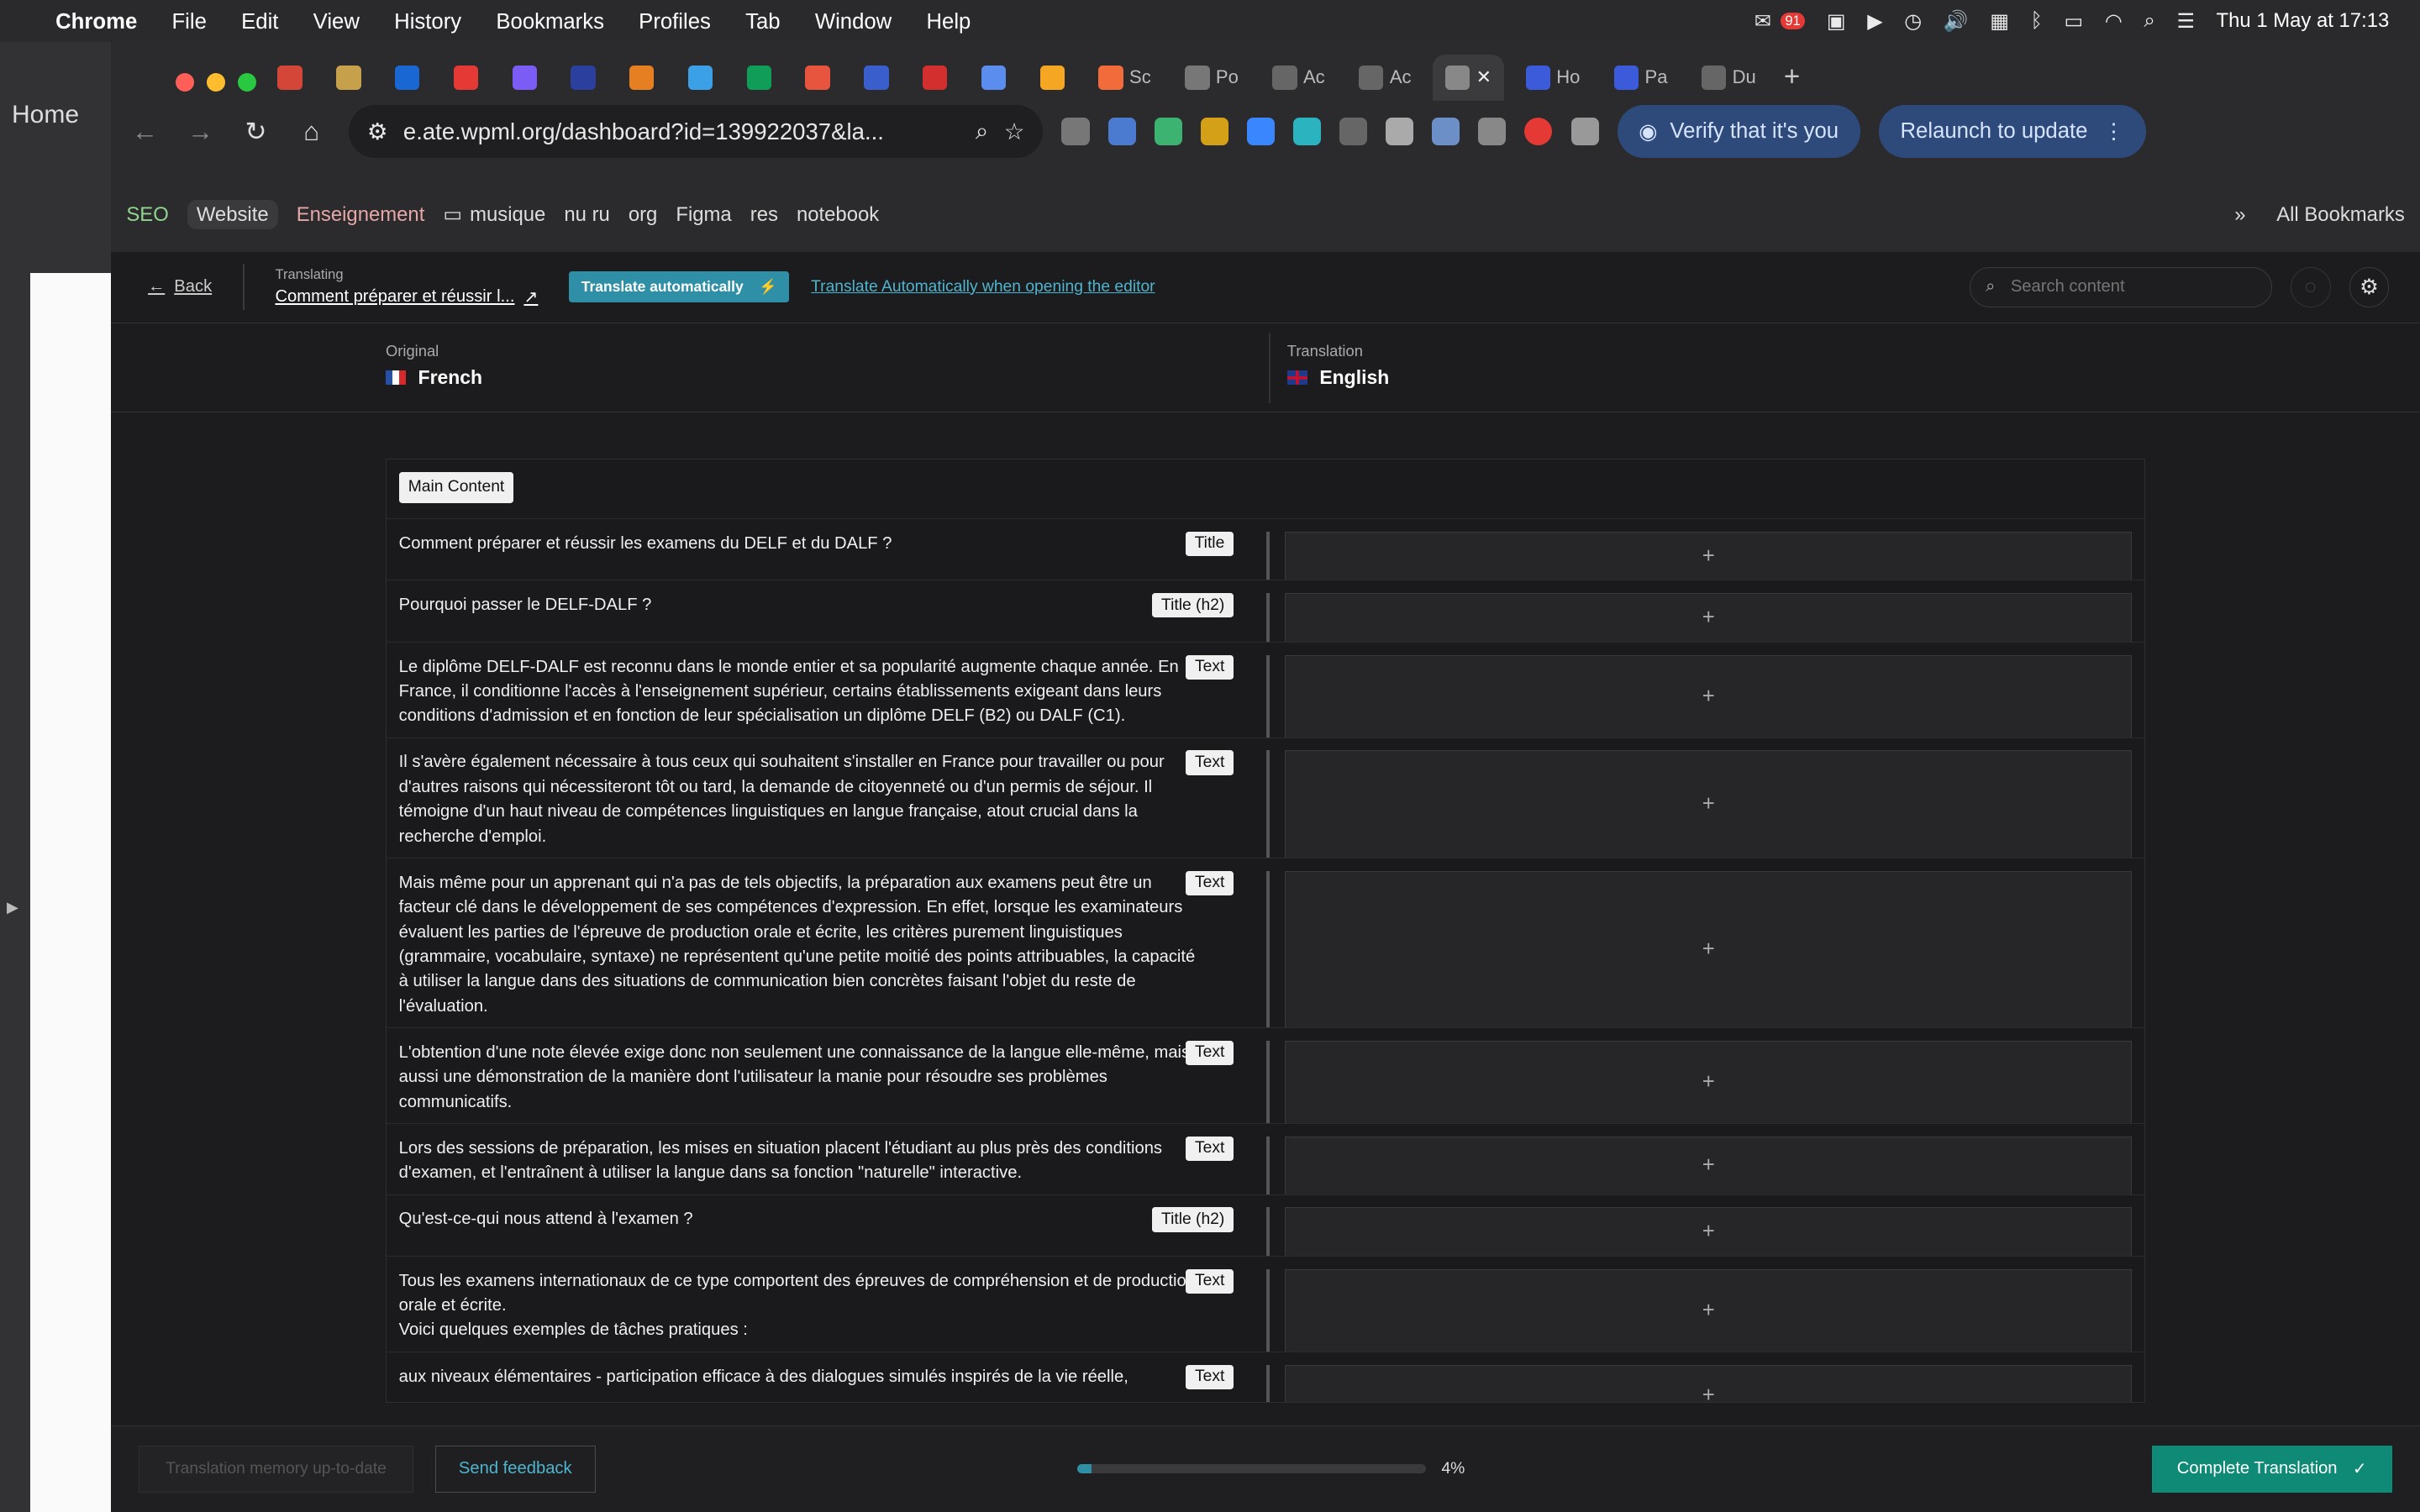 The image size is (2420, 1512). What do you see at coordinates (1468, 77) in the screenshot?
I see `browser-tab: ✕` at bounding box center [1468, 77].